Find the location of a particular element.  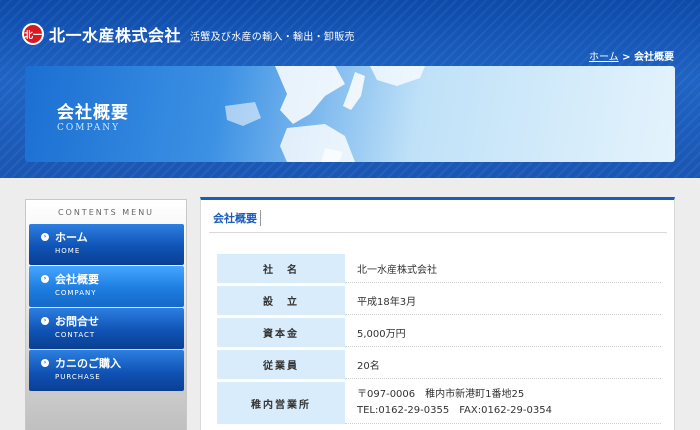

menu-item-sublabel: HOME is located at coordinates (68, 251).